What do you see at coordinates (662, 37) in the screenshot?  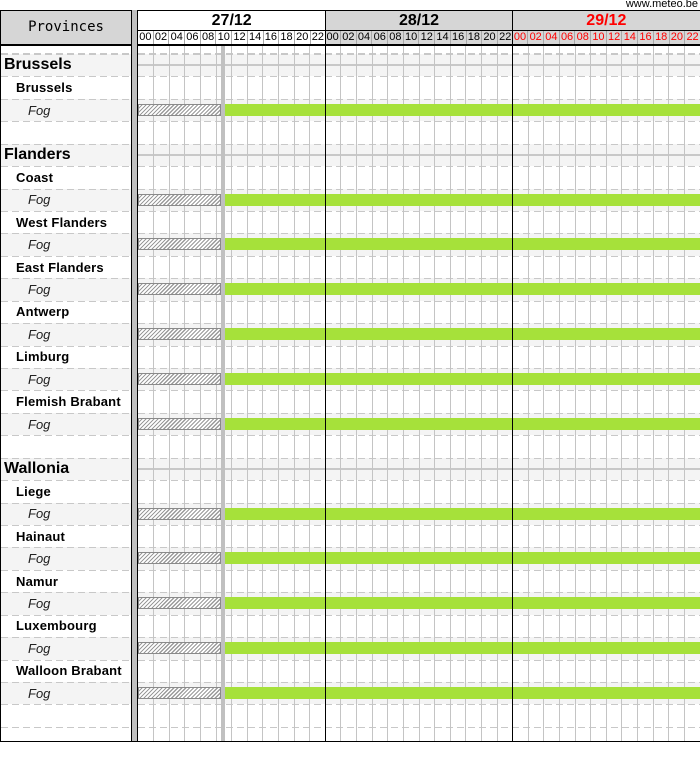 I see `hour-label: 18` at bounding box center [662, 37].